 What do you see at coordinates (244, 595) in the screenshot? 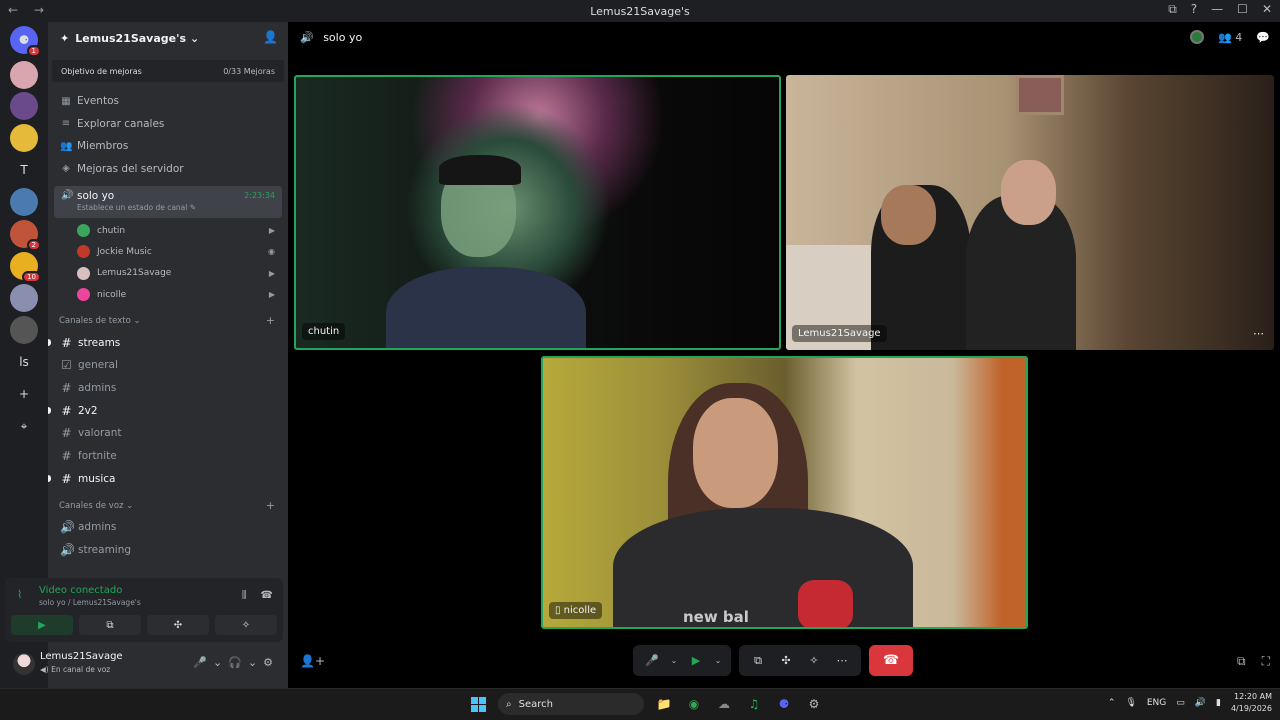
I see `noise-suppression-icon: ⫼` at bounding box center [244, 595].